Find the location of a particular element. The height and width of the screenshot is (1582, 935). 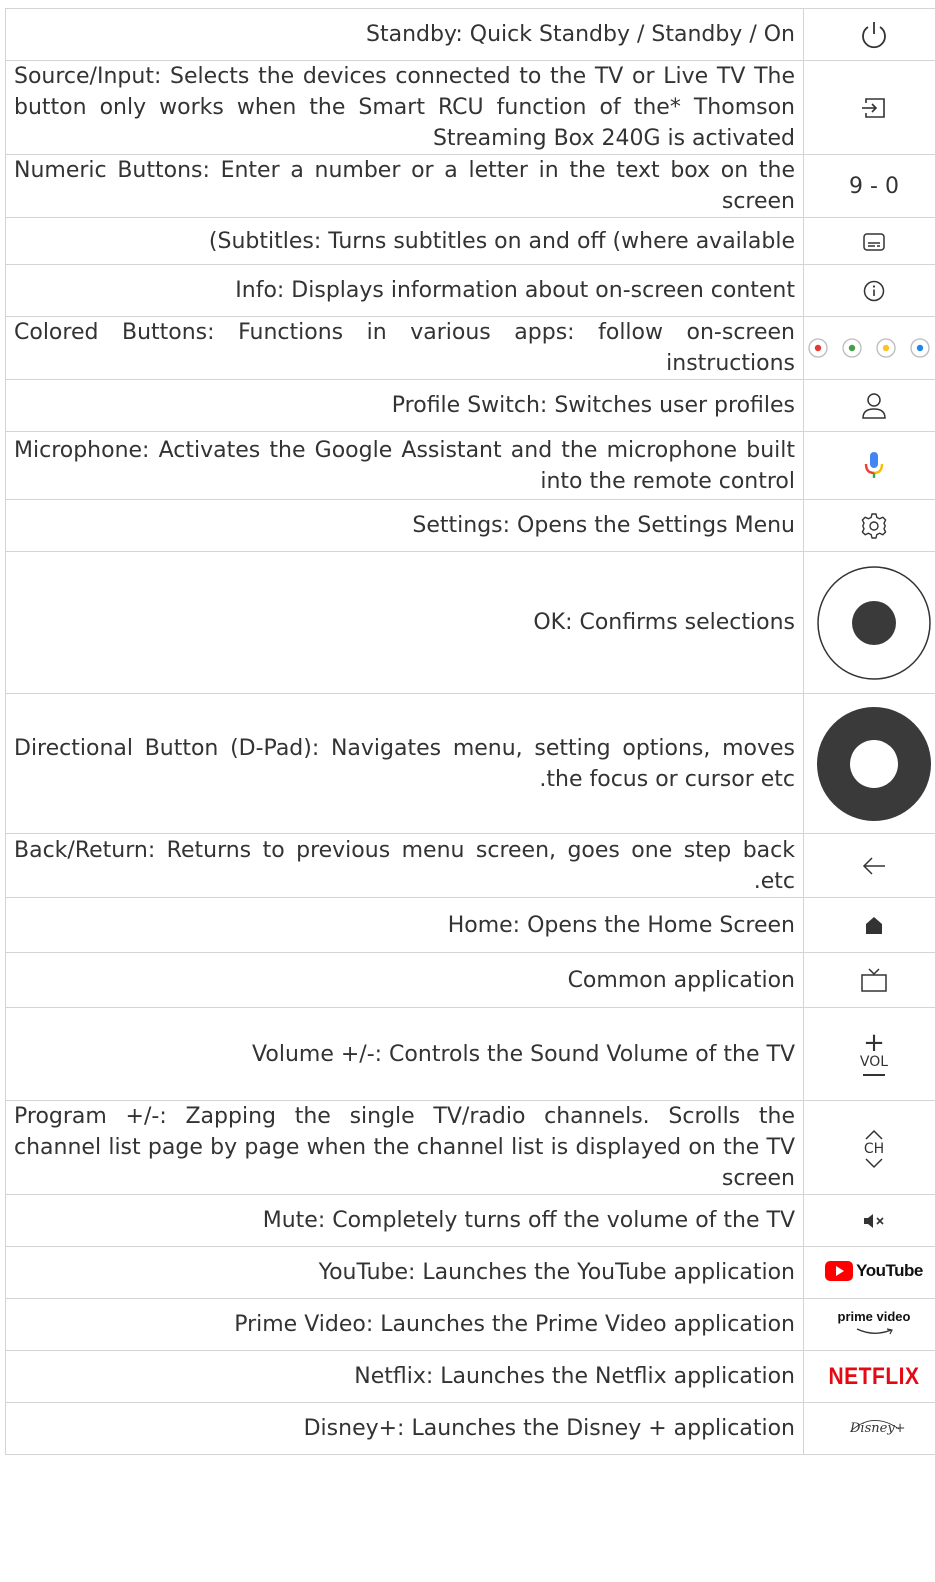

channel-label: CH is located at coordinates (874, 1149).